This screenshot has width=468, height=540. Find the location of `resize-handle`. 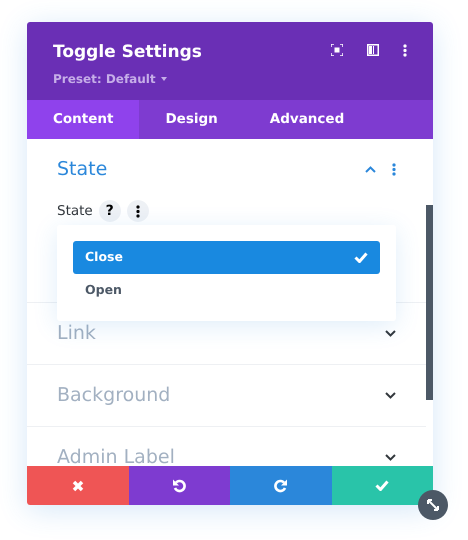

resize-handle is located at coordinates (433, 505).